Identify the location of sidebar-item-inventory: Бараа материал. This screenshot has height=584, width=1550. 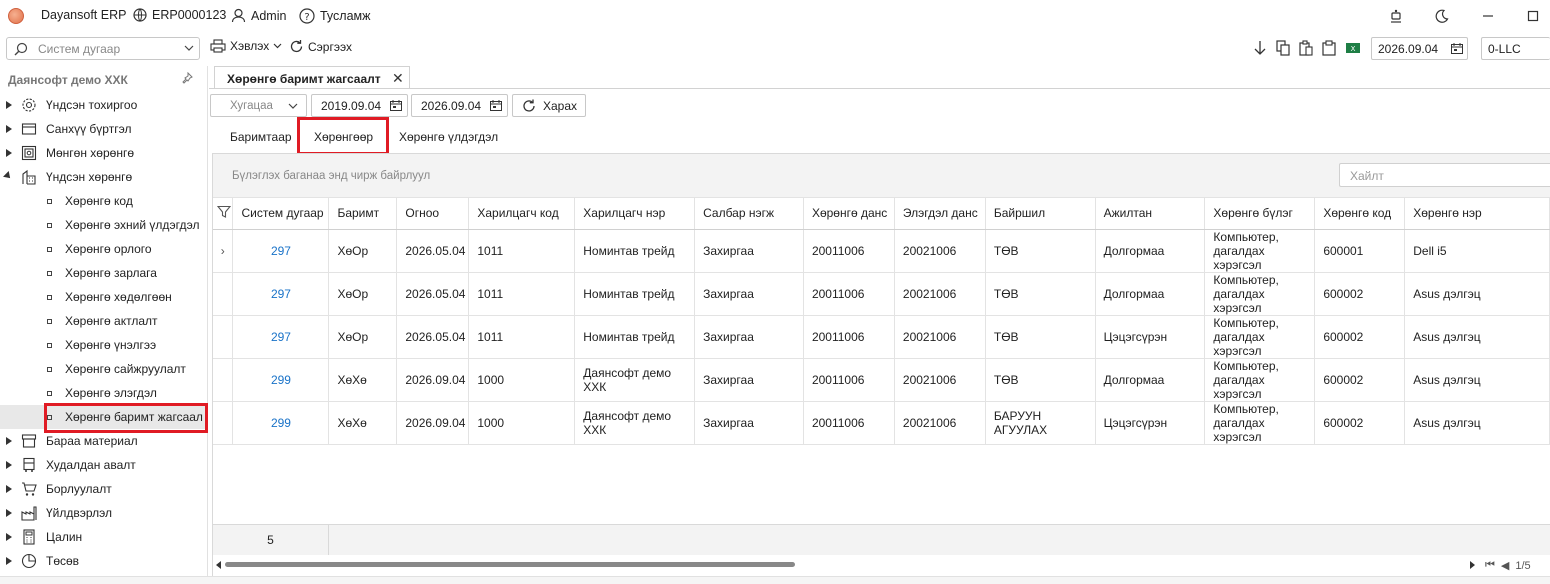
(104, 441).